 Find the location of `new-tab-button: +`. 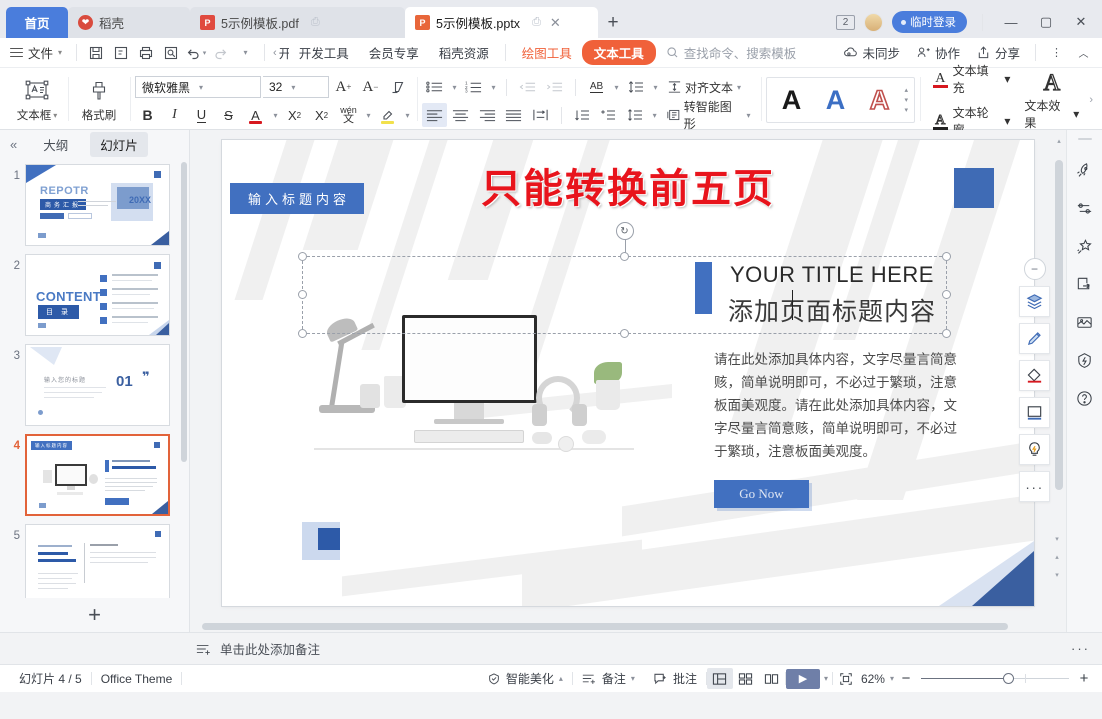

new-tab-button: + is located at coordinates (613, 22).